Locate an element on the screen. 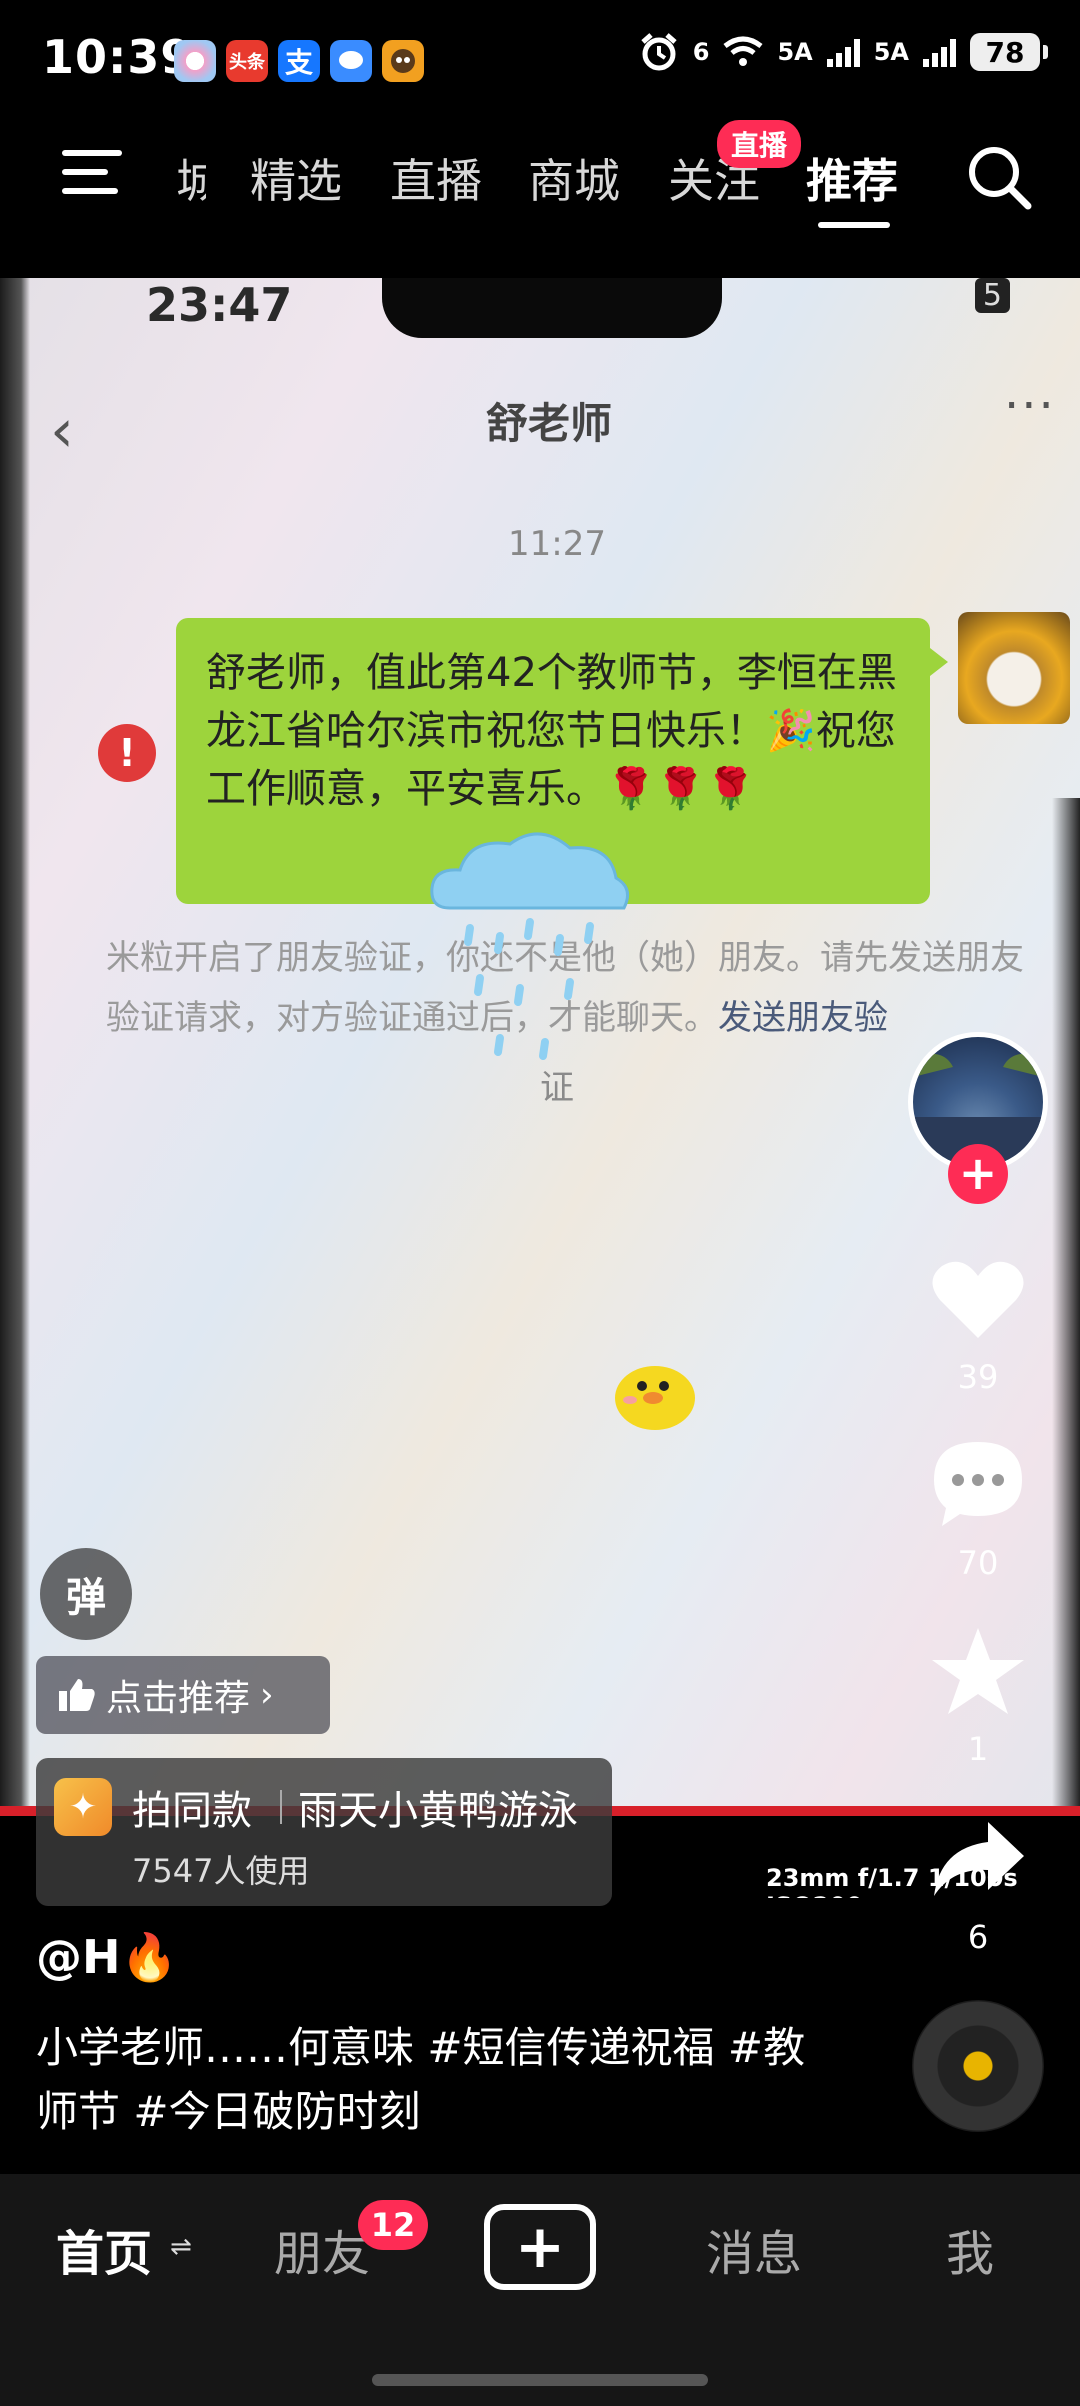  network-label-2: 5A is located at coordinates (891, 52).